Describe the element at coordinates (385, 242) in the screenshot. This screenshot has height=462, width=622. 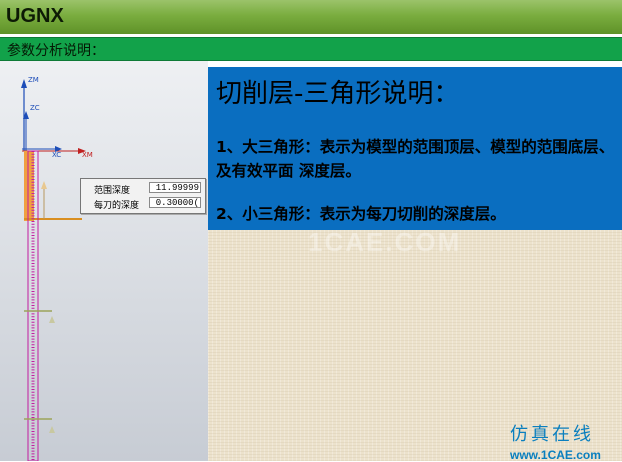
I see `watermark: 1CAE.COM` at that location.